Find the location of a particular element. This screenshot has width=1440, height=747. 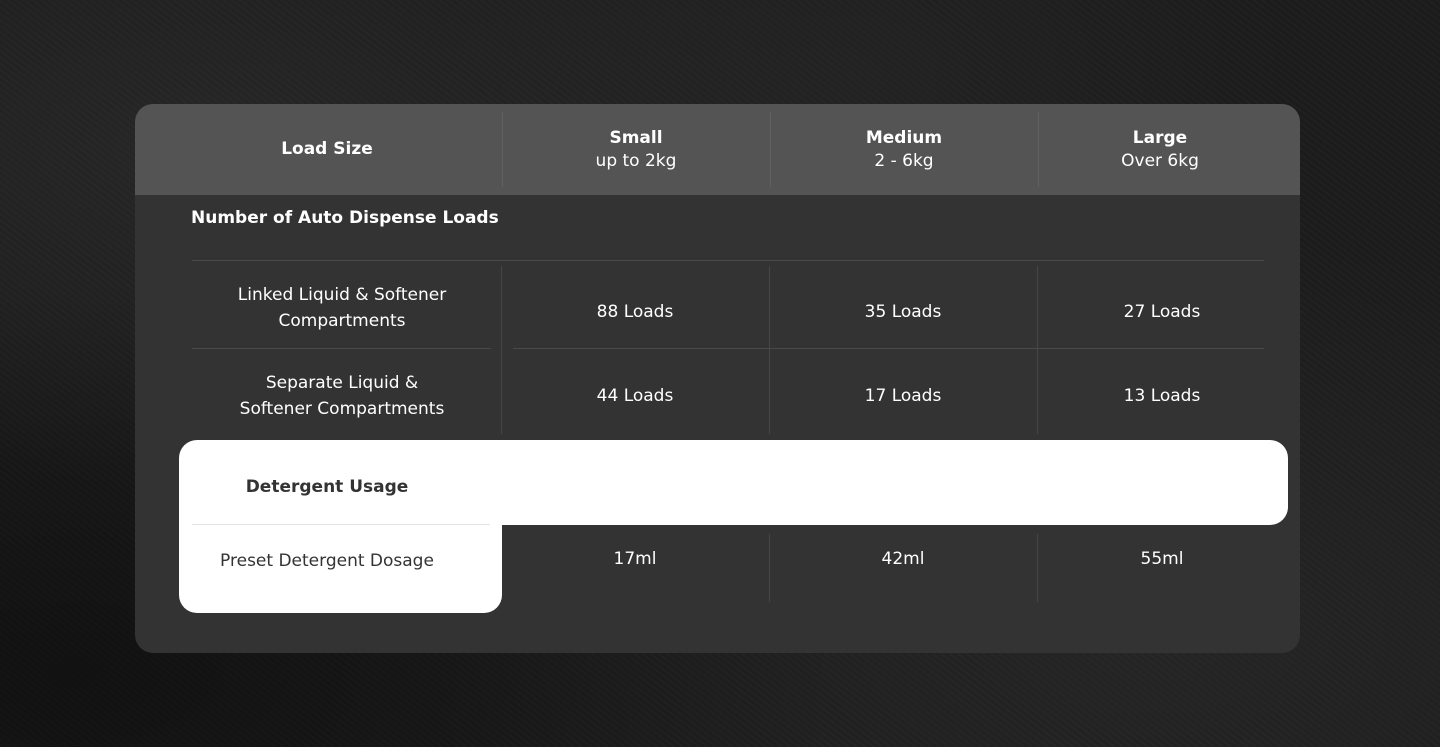

header-small: Small up to 2kg is located at coordinates (636, 149).